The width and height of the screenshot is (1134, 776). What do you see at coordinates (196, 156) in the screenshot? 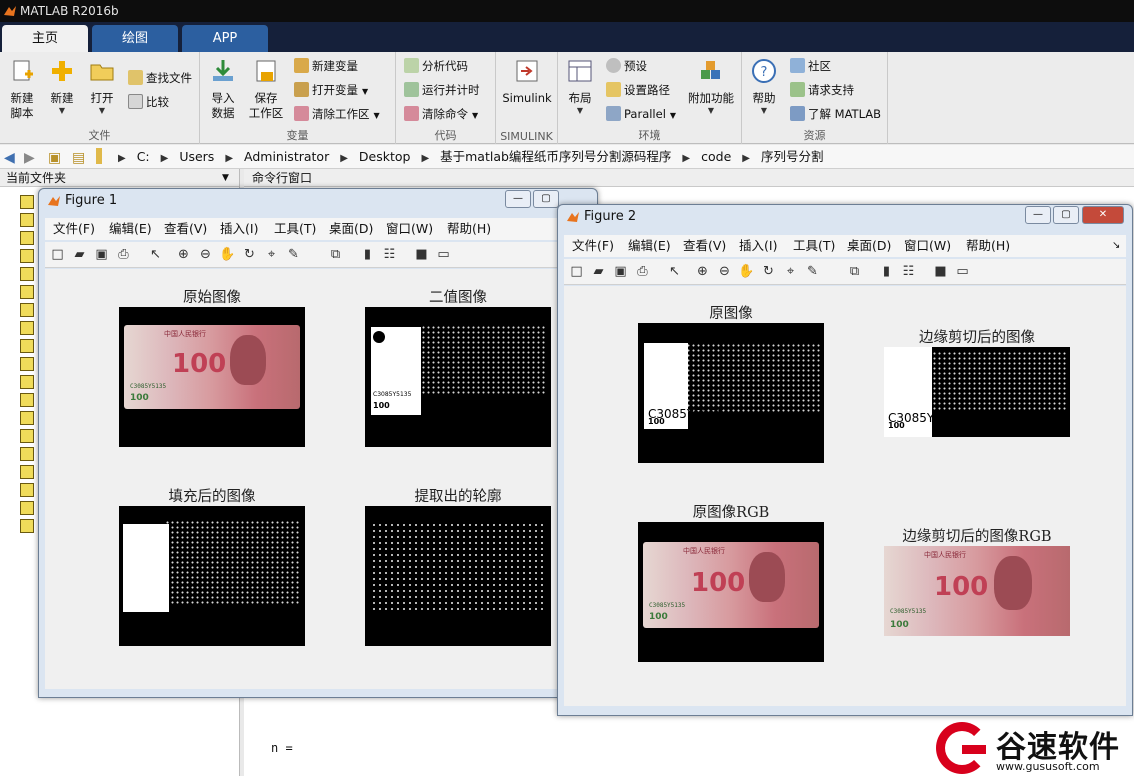
I see `breadcrumb-item: Users` at bounding box center [196, 156].